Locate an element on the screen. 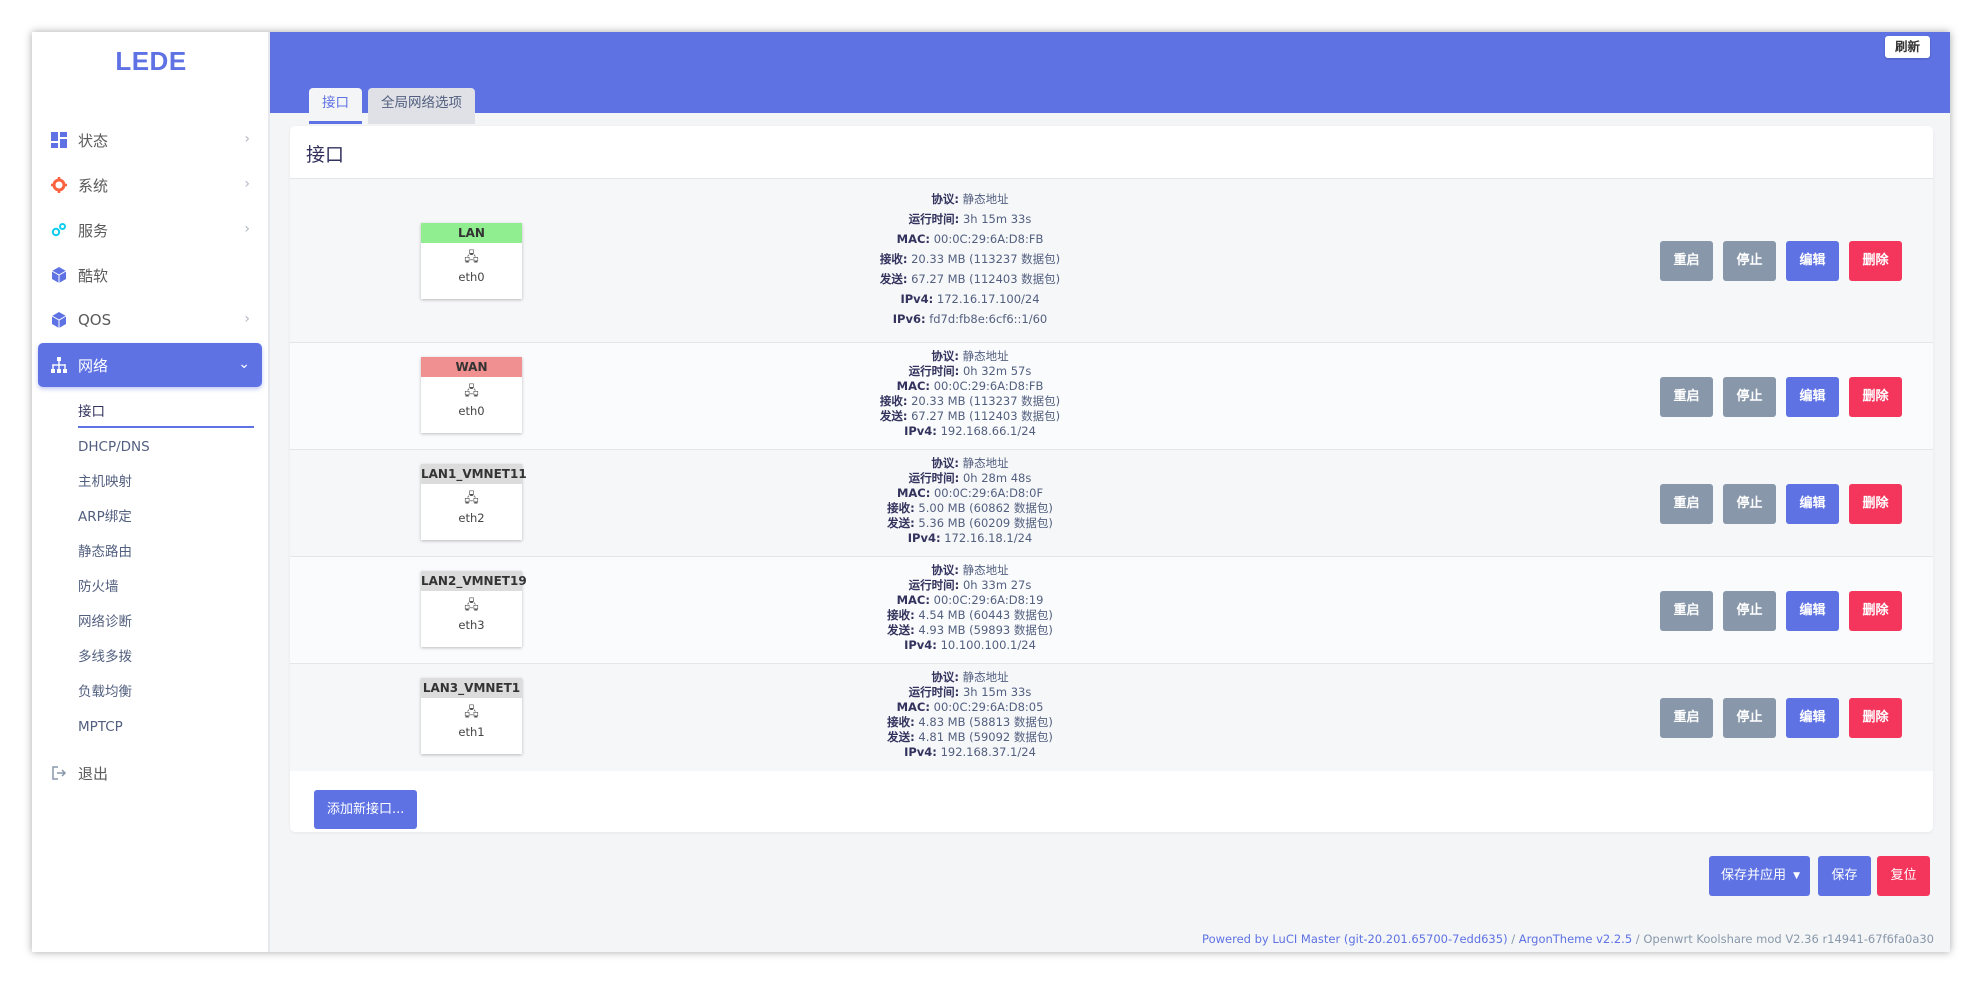 Image resolution: width=1982 pixels, height=983 pixels. interface-badge: LAN1_VMNET11 🖧 eth2 is located at coordinates (474, 502).